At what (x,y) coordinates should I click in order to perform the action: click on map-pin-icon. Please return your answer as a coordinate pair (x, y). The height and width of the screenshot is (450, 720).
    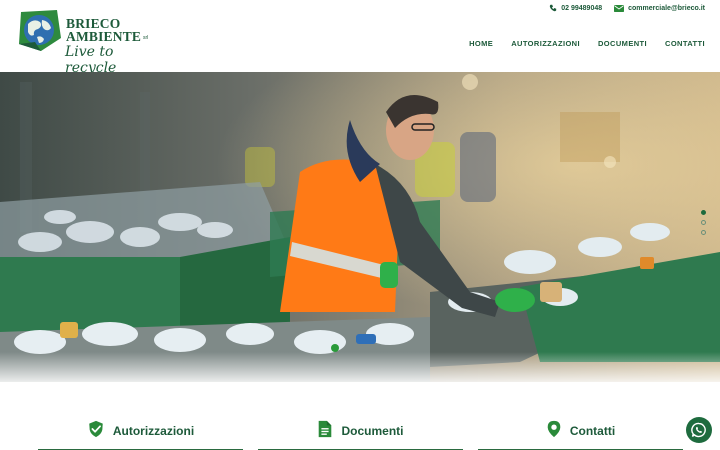
    Looking at the image, I should click on (554, 429).